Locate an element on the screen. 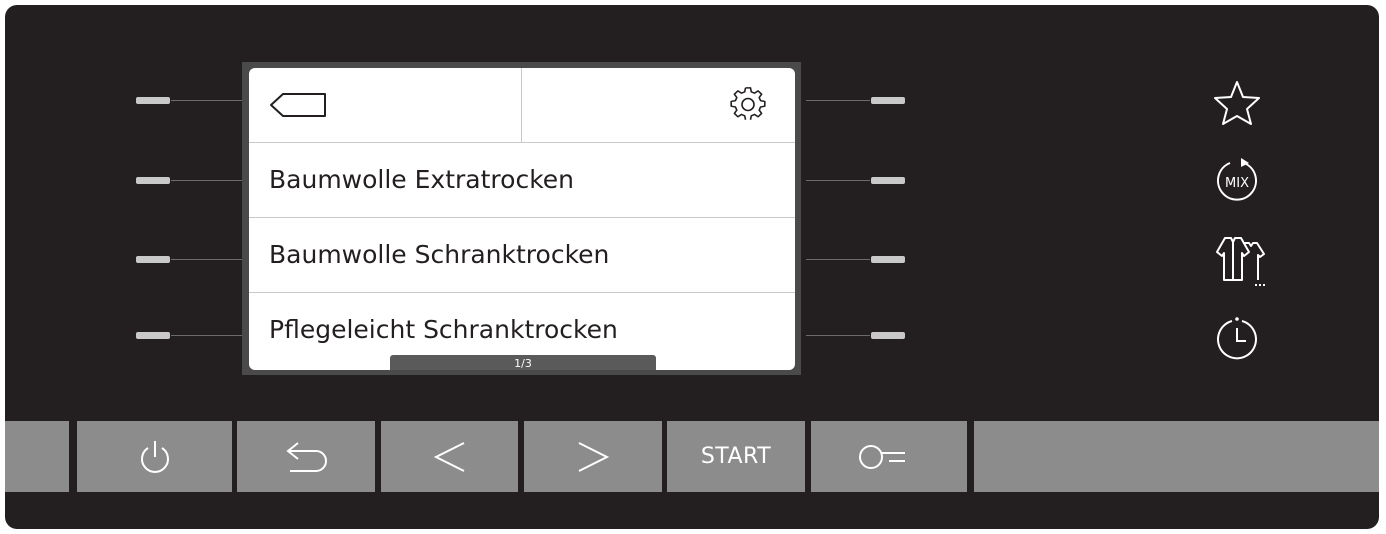 This screenshot has width=1386, height=534. favorite-star-icon is located at coordinates (1237, 103).